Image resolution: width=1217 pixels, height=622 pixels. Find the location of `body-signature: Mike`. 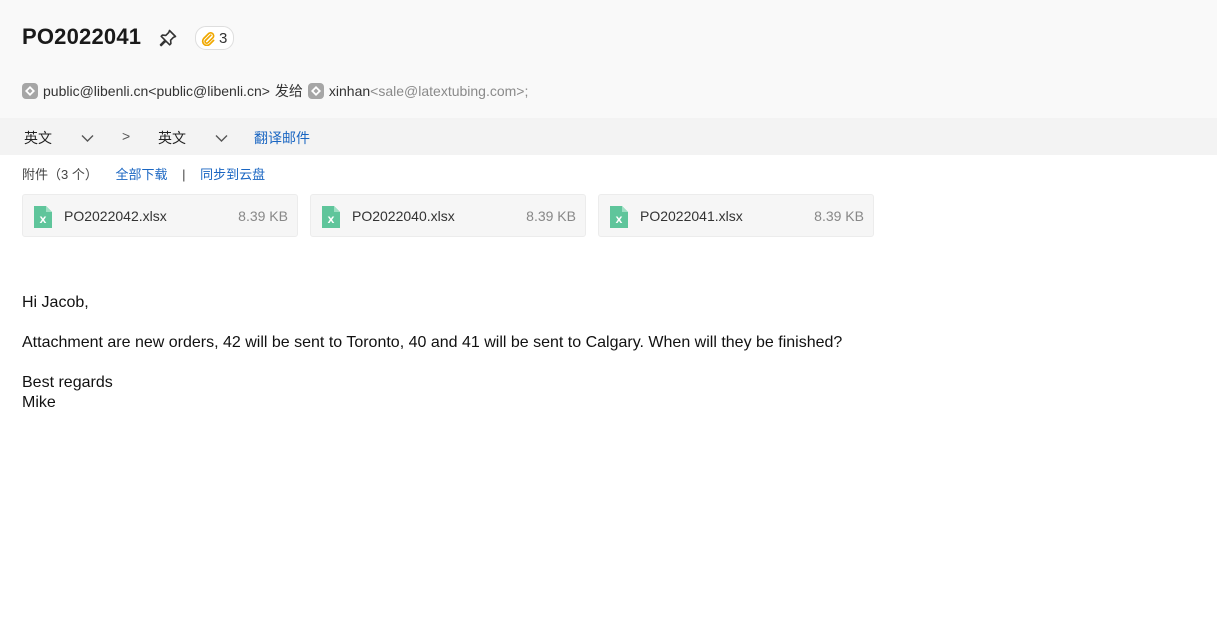

body-signature: Mike is located at coordinates (39, 402).